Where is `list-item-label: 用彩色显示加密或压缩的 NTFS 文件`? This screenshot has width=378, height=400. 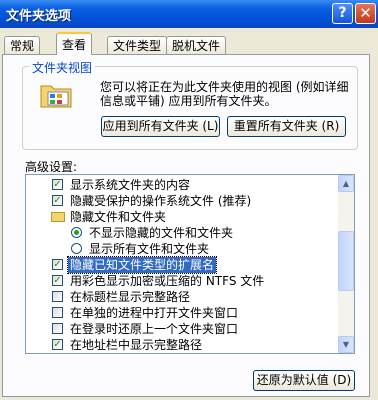
list-item-label: 用彩色显示加密或压缩的 NTFS 文件 is located at coordinates (167, 281).